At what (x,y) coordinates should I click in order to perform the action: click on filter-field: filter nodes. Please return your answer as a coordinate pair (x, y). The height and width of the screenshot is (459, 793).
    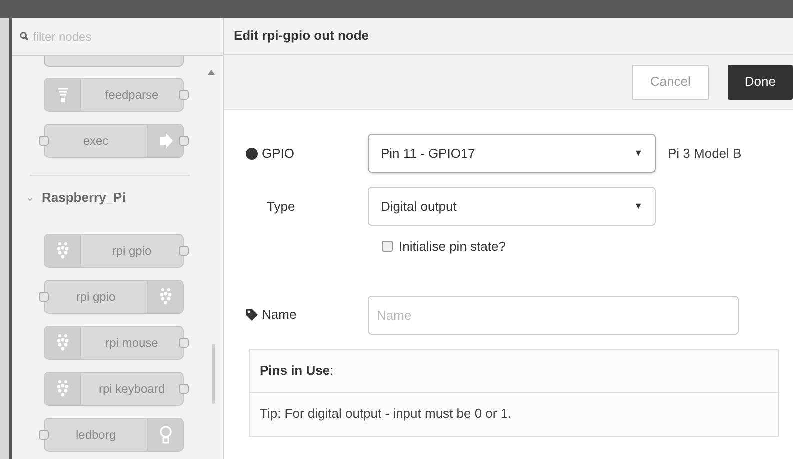
    Looking at the image, I should click on (118, 37).